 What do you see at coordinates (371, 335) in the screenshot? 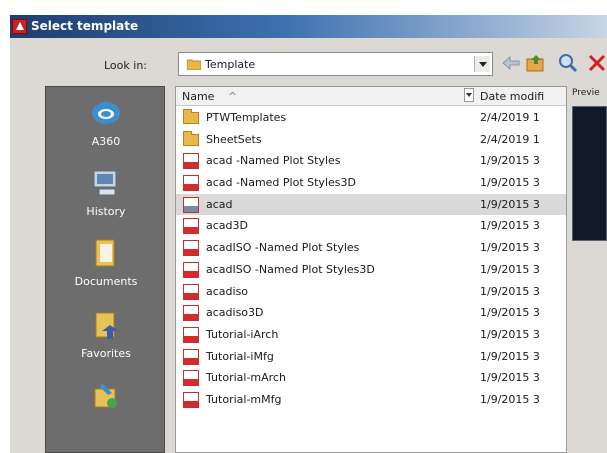
I see `file-row: Tutorial-iArch 1/9/2015 3` at bounding box center [371, 335].